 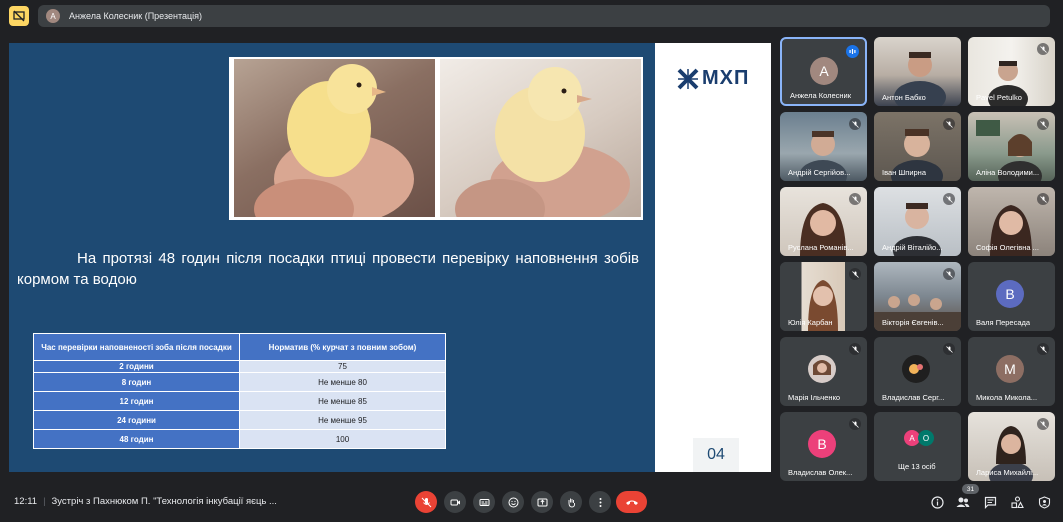 I want to click on leave-call-button, so click(x=631, y=502).